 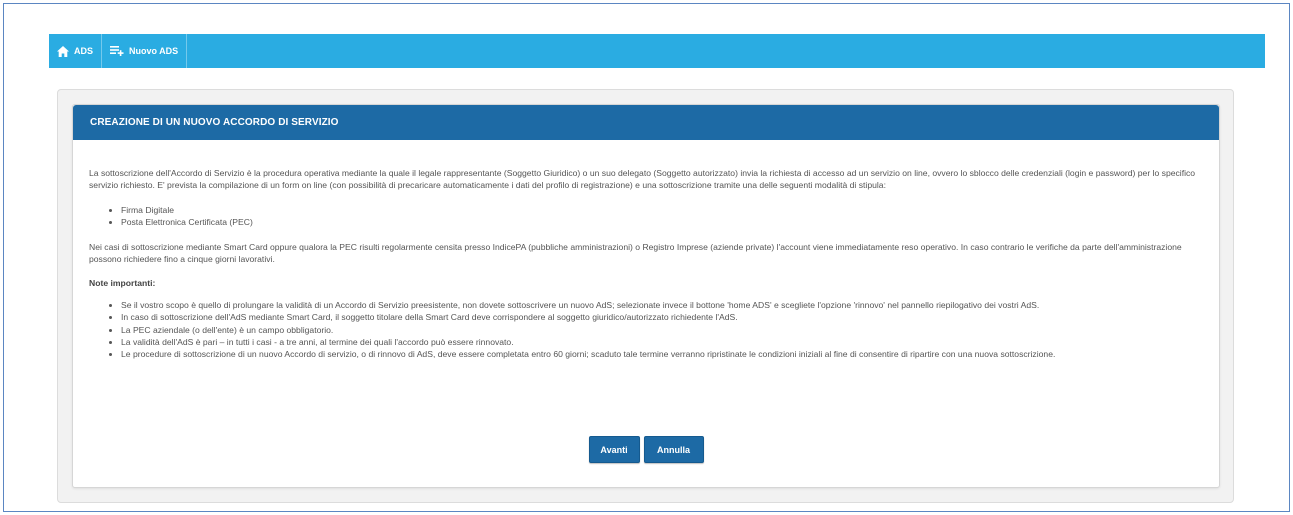 I want to click on home-icon, so click(x=63, y=51).